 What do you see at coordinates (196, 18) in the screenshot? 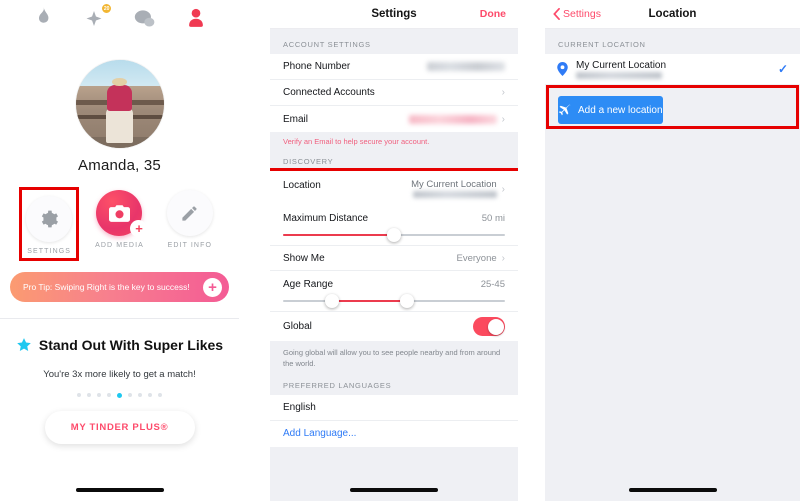
I see `tab-profile` at bounding box center [196, 18].